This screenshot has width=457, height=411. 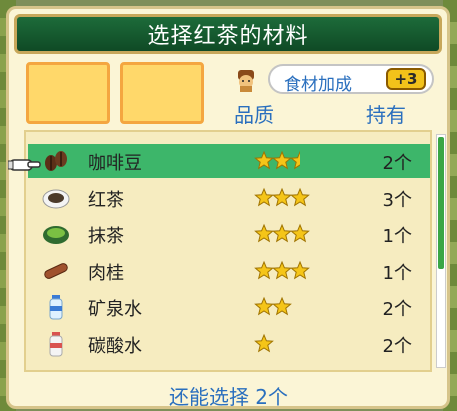 What do you see at coordinates (106, 273) in the screenshot?
I see `ingredient-name: 肉桂` at bounding box center [106, 273].